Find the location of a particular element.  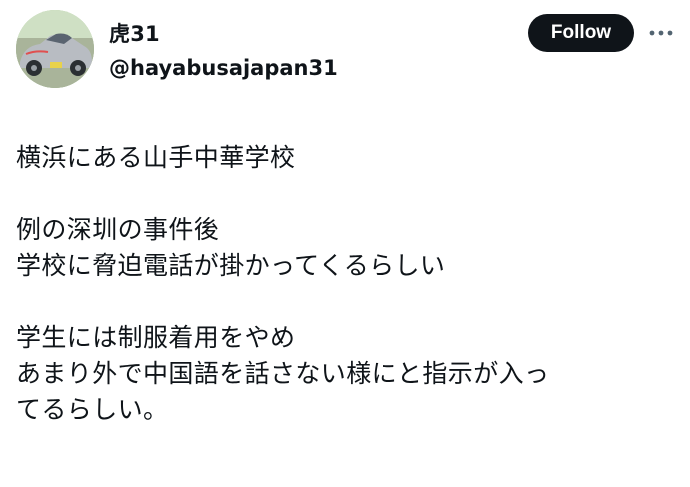

tweet-line: あまり外で中国語を話さない様にと指示が入っ is located at coordinates (283, 373).